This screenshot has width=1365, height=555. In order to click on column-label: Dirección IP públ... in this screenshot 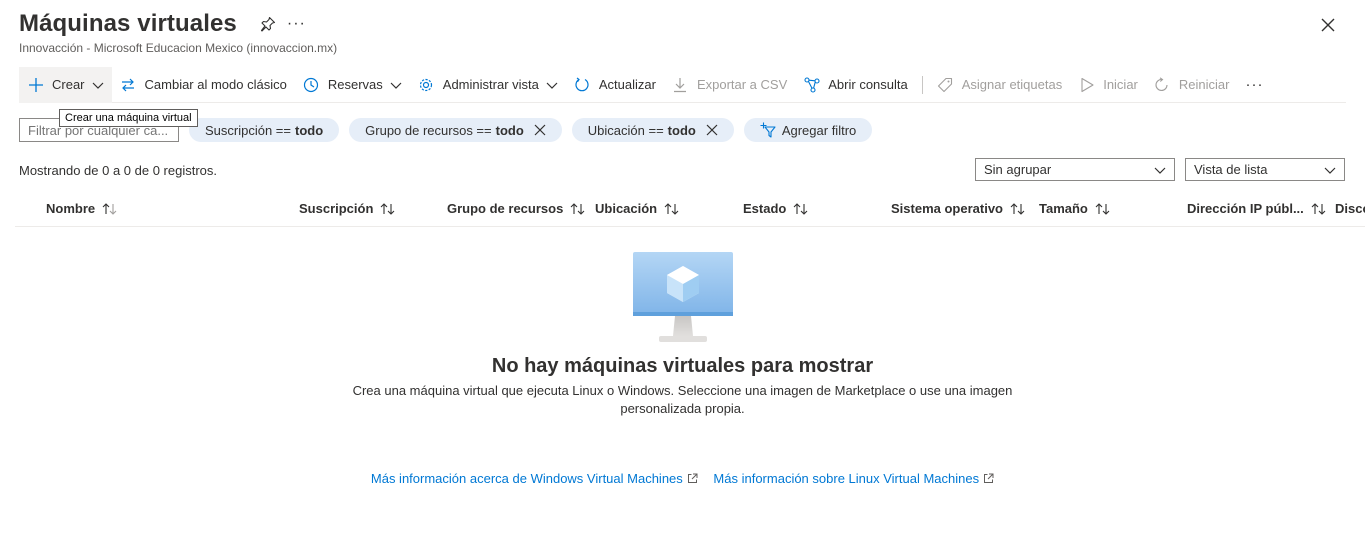, I will do `click(1245, 208)`.